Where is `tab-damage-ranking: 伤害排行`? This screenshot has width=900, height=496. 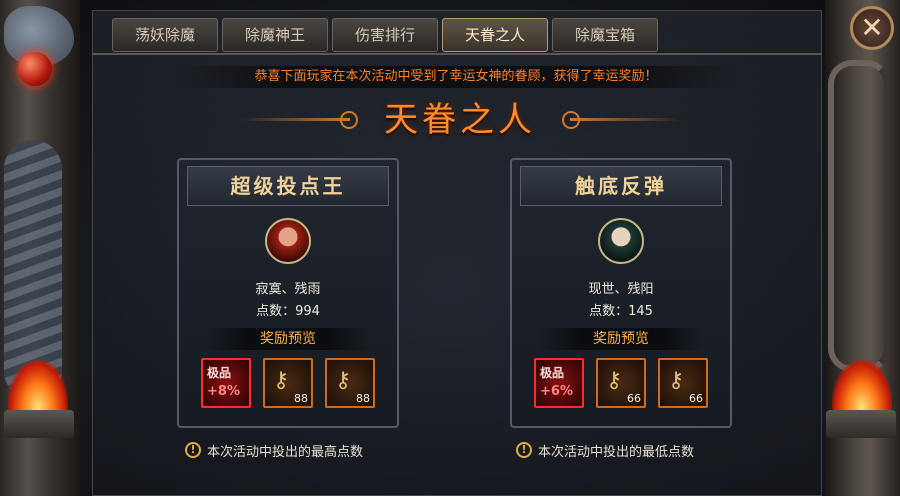
tab-damage-ranking: 伤害排行 is located at coordinates (385, 35).